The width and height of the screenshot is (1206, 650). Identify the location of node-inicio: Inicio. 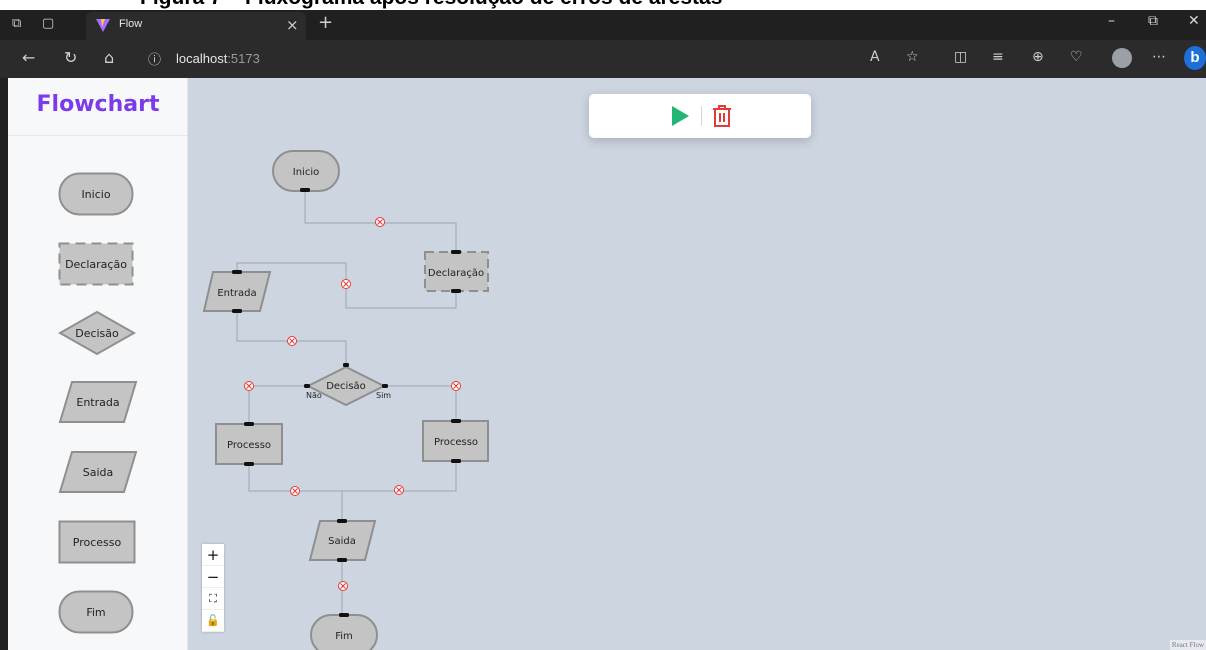
(306, 171).